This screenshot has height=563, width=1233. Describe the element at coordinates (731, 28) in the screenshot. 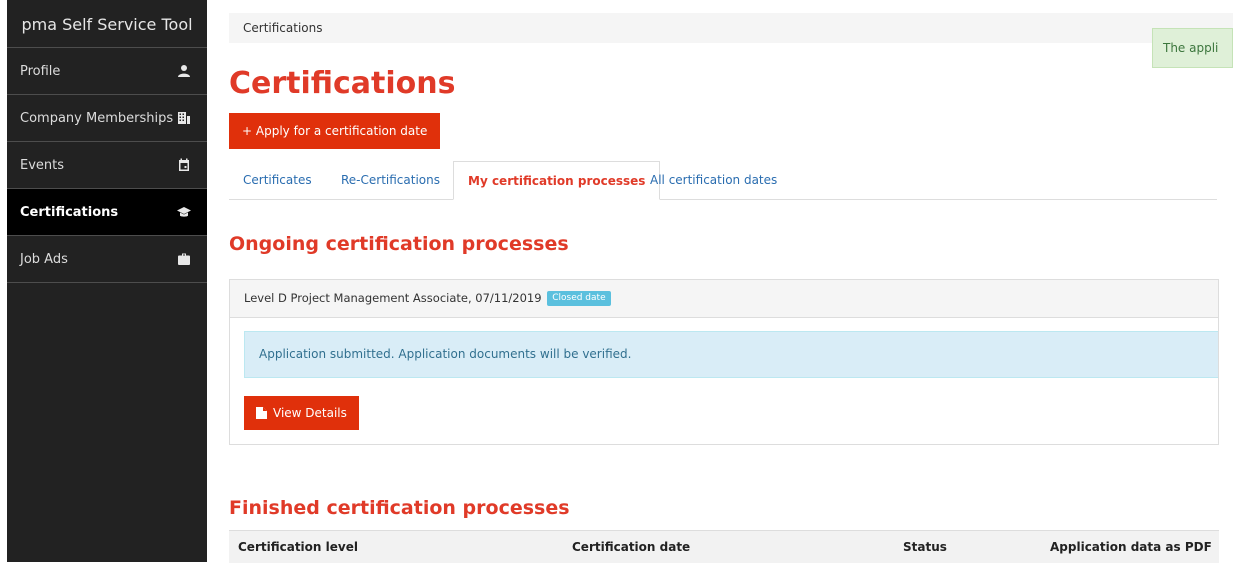

I see `breadcrumb: Certifications` at that location.